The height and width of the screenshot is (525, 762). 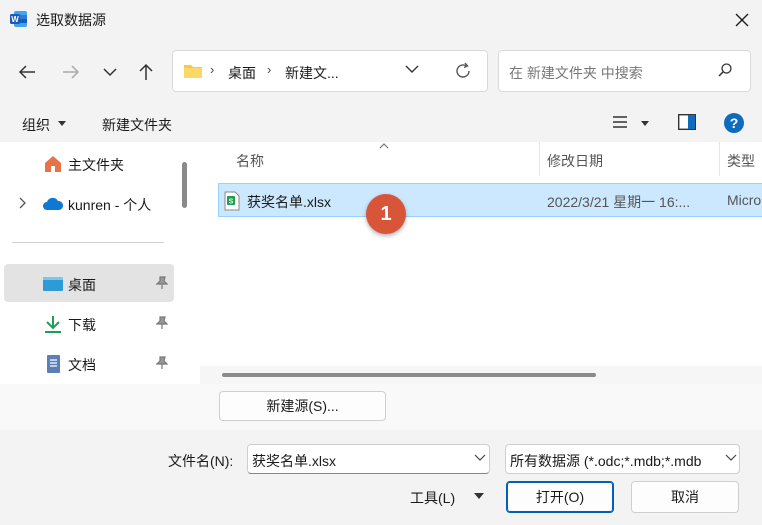 I want to click on window-title: 选取数据源, so click(x=71, y=20).